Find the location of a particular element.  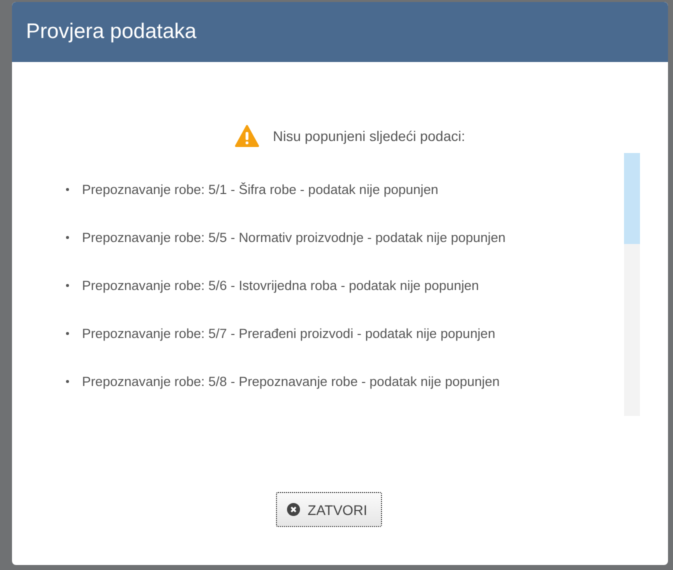

missing-field-item: Prepoznavanje robe: 5/6 - Istovrijedna roba - podatak nije popunjen is located at coordinates (280, 285).